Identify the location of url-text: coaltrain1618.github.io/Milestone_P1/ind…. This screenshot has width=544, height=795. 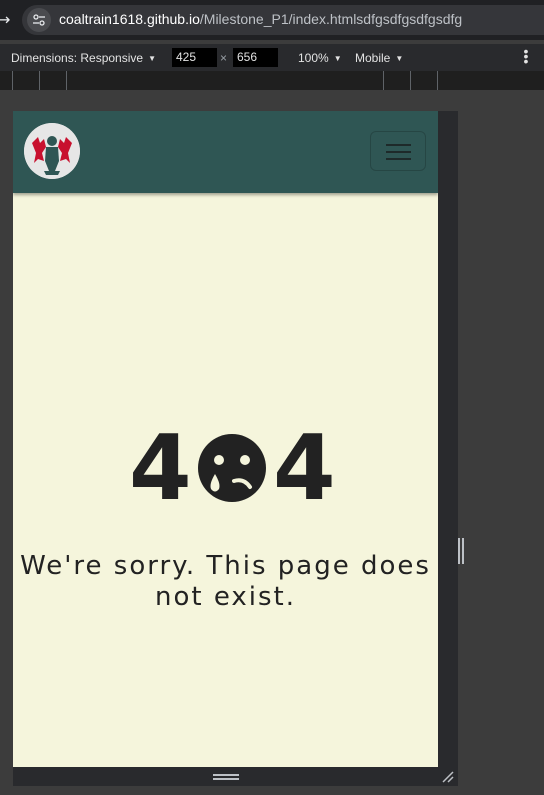
(260, 19).